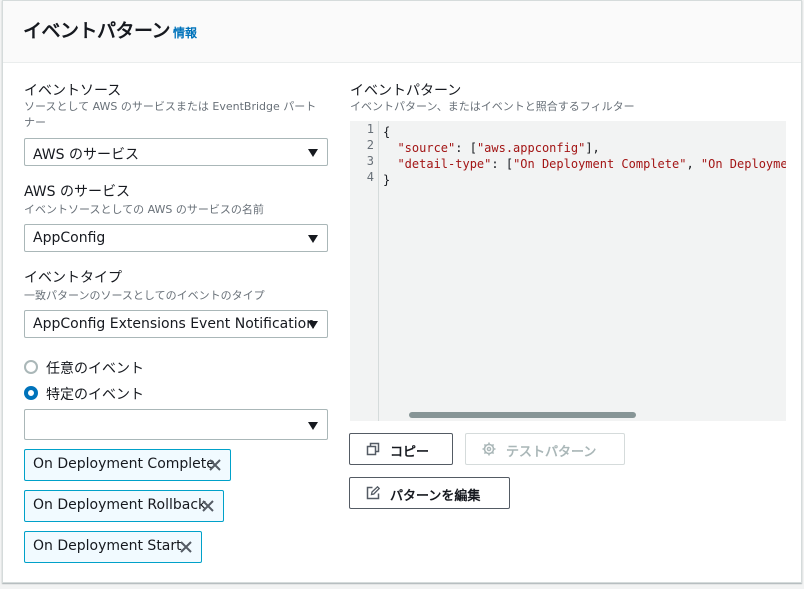  I want to click on line-number: 2, so click(370, 145).